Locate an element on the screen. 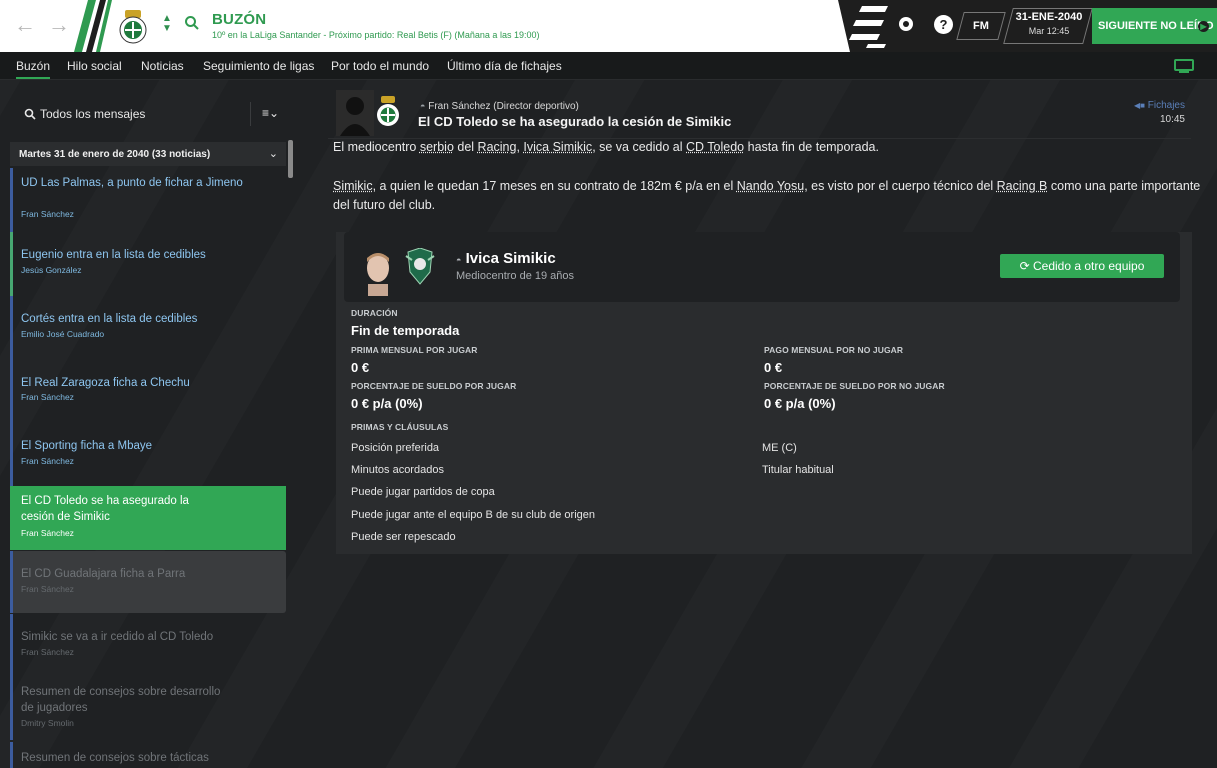 The width and height of the screenshot is (1217, 768). link-club: Racing B is located at coordinates (1022, 186).